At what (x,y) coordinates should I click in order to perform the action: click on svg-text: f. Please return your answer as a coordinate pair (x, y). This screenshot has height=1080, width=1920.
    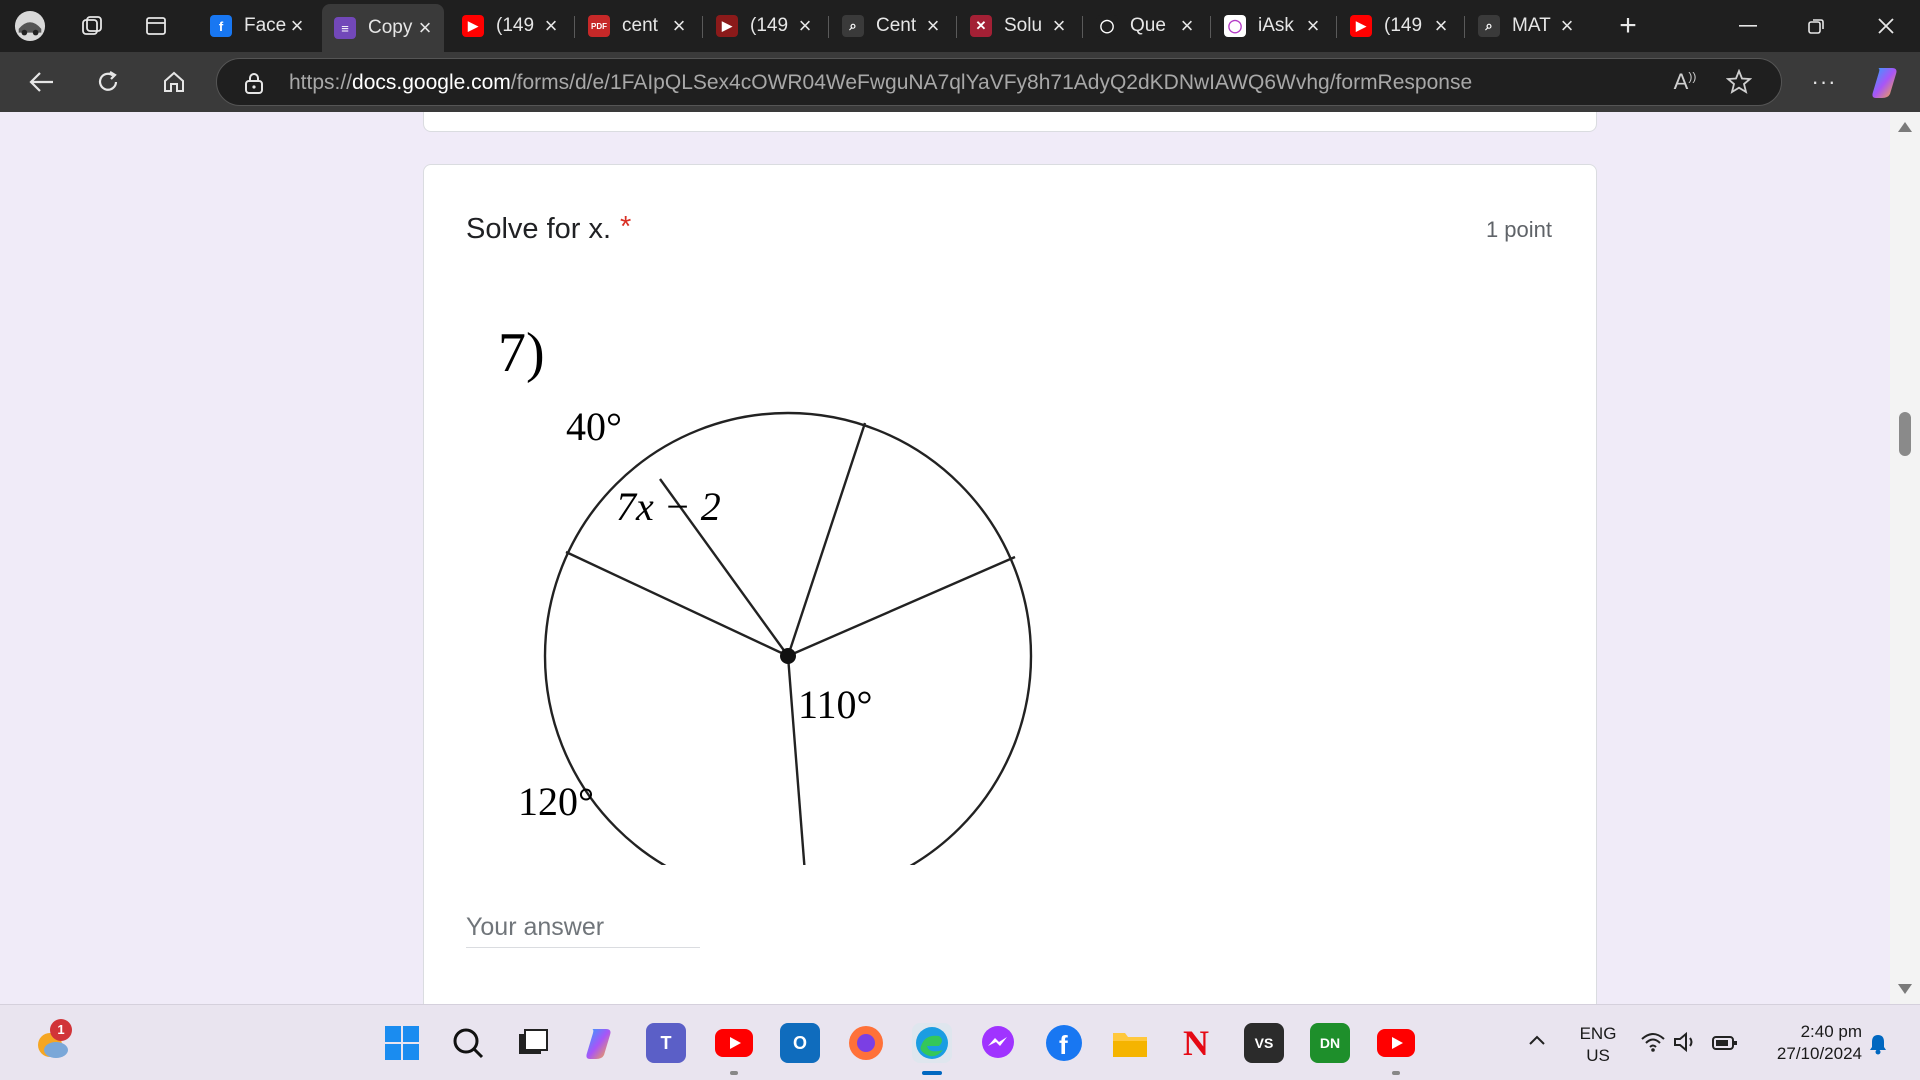
    Looking at the image, I should click on (1063, 1045).